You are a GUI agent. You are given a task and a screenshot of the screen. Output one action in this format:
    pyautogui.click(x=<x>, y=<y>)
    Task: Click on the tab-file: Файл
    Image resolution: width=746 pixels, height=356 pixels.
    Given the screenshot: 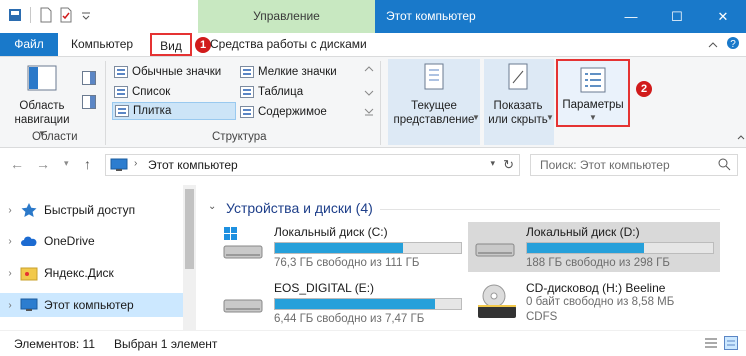 What is the action you would take?
    pyautogui.click(x=29, y=44)
    